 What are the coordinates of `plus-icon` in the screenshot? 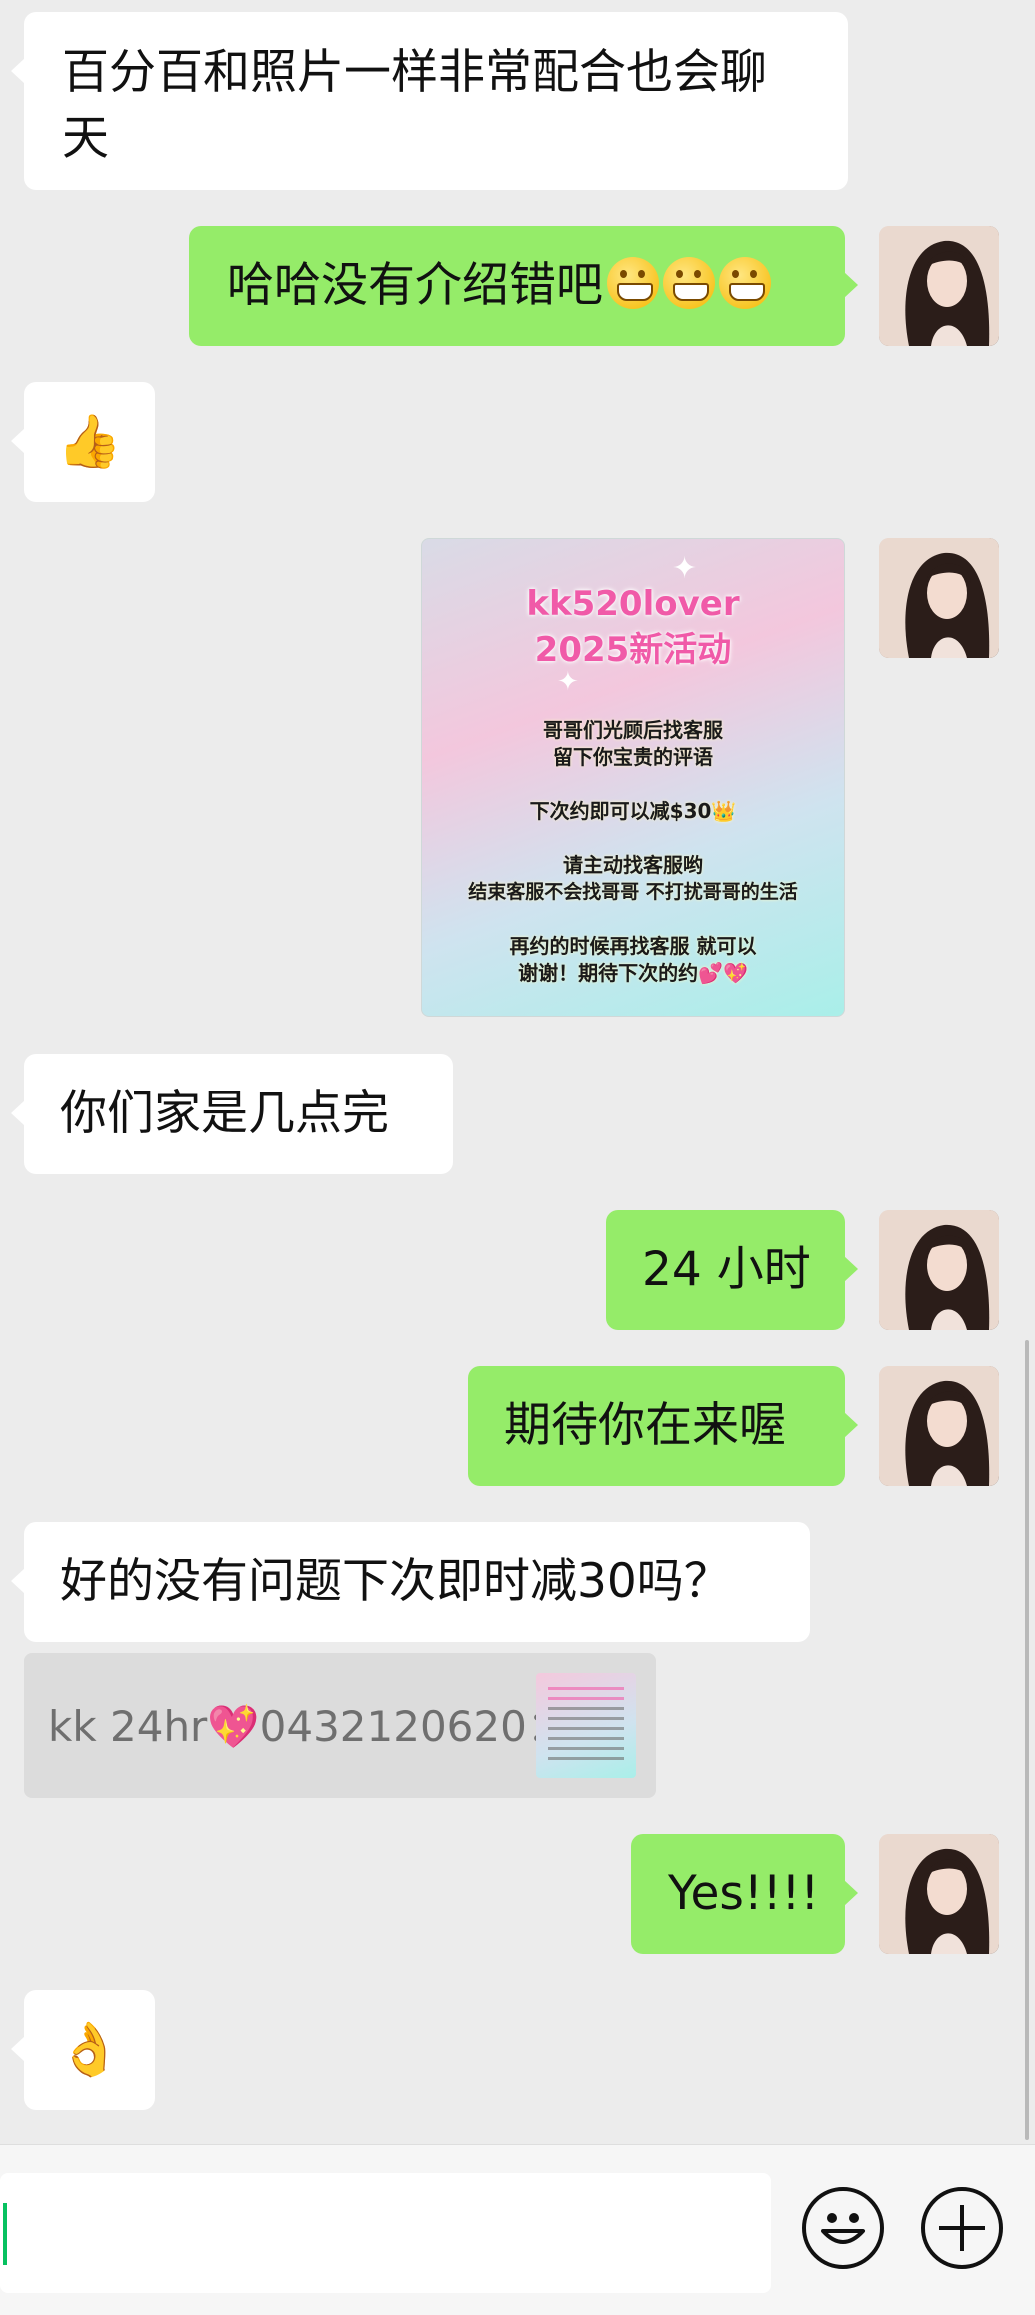 It's located at (962, 2228).